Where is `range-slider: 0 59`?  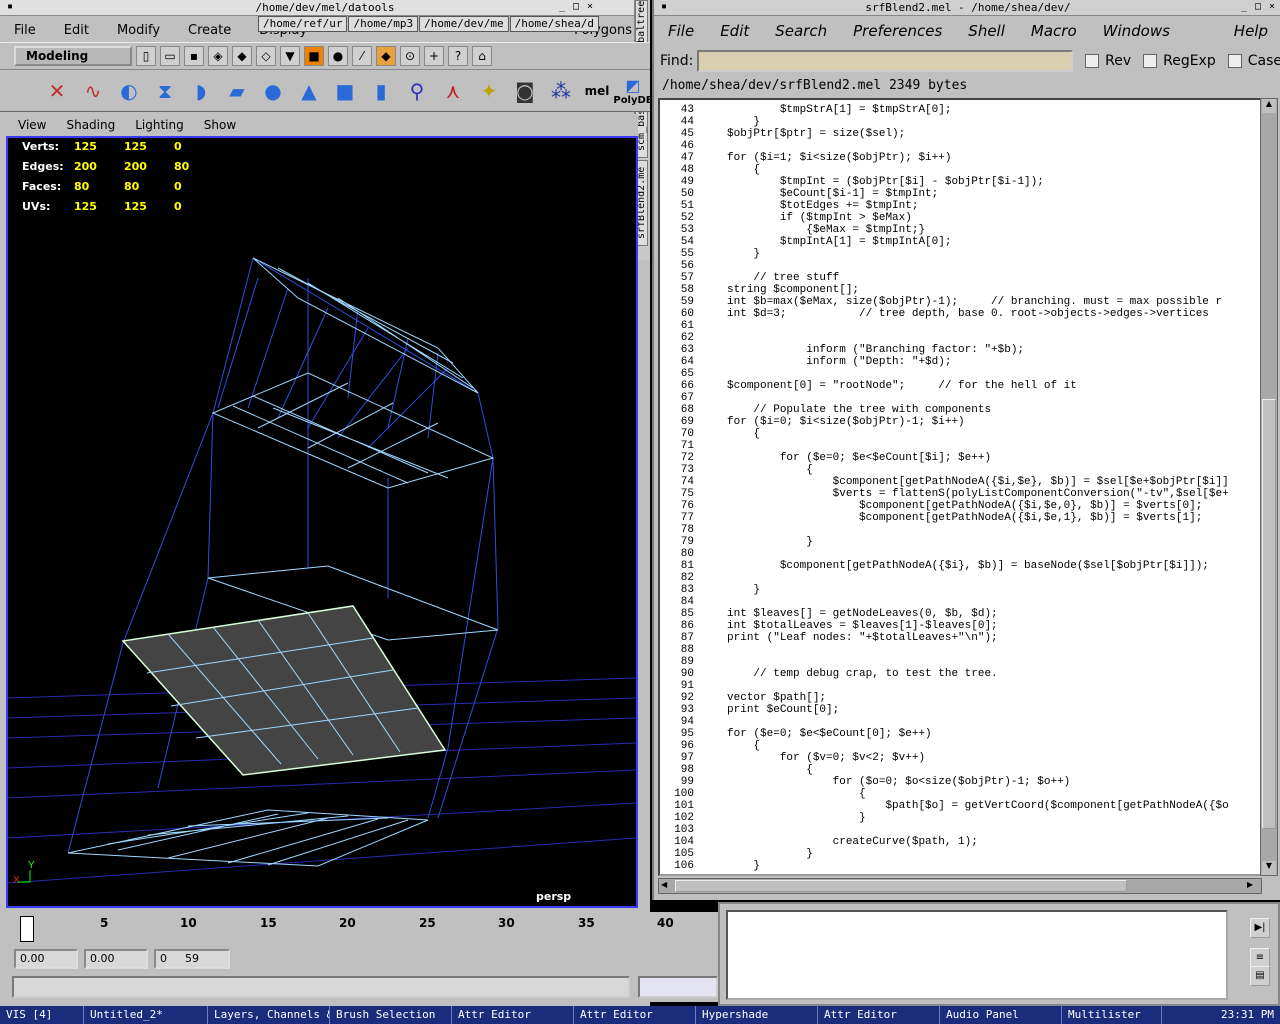 range-slider: 0 59 is located at coordinates (192, 959).